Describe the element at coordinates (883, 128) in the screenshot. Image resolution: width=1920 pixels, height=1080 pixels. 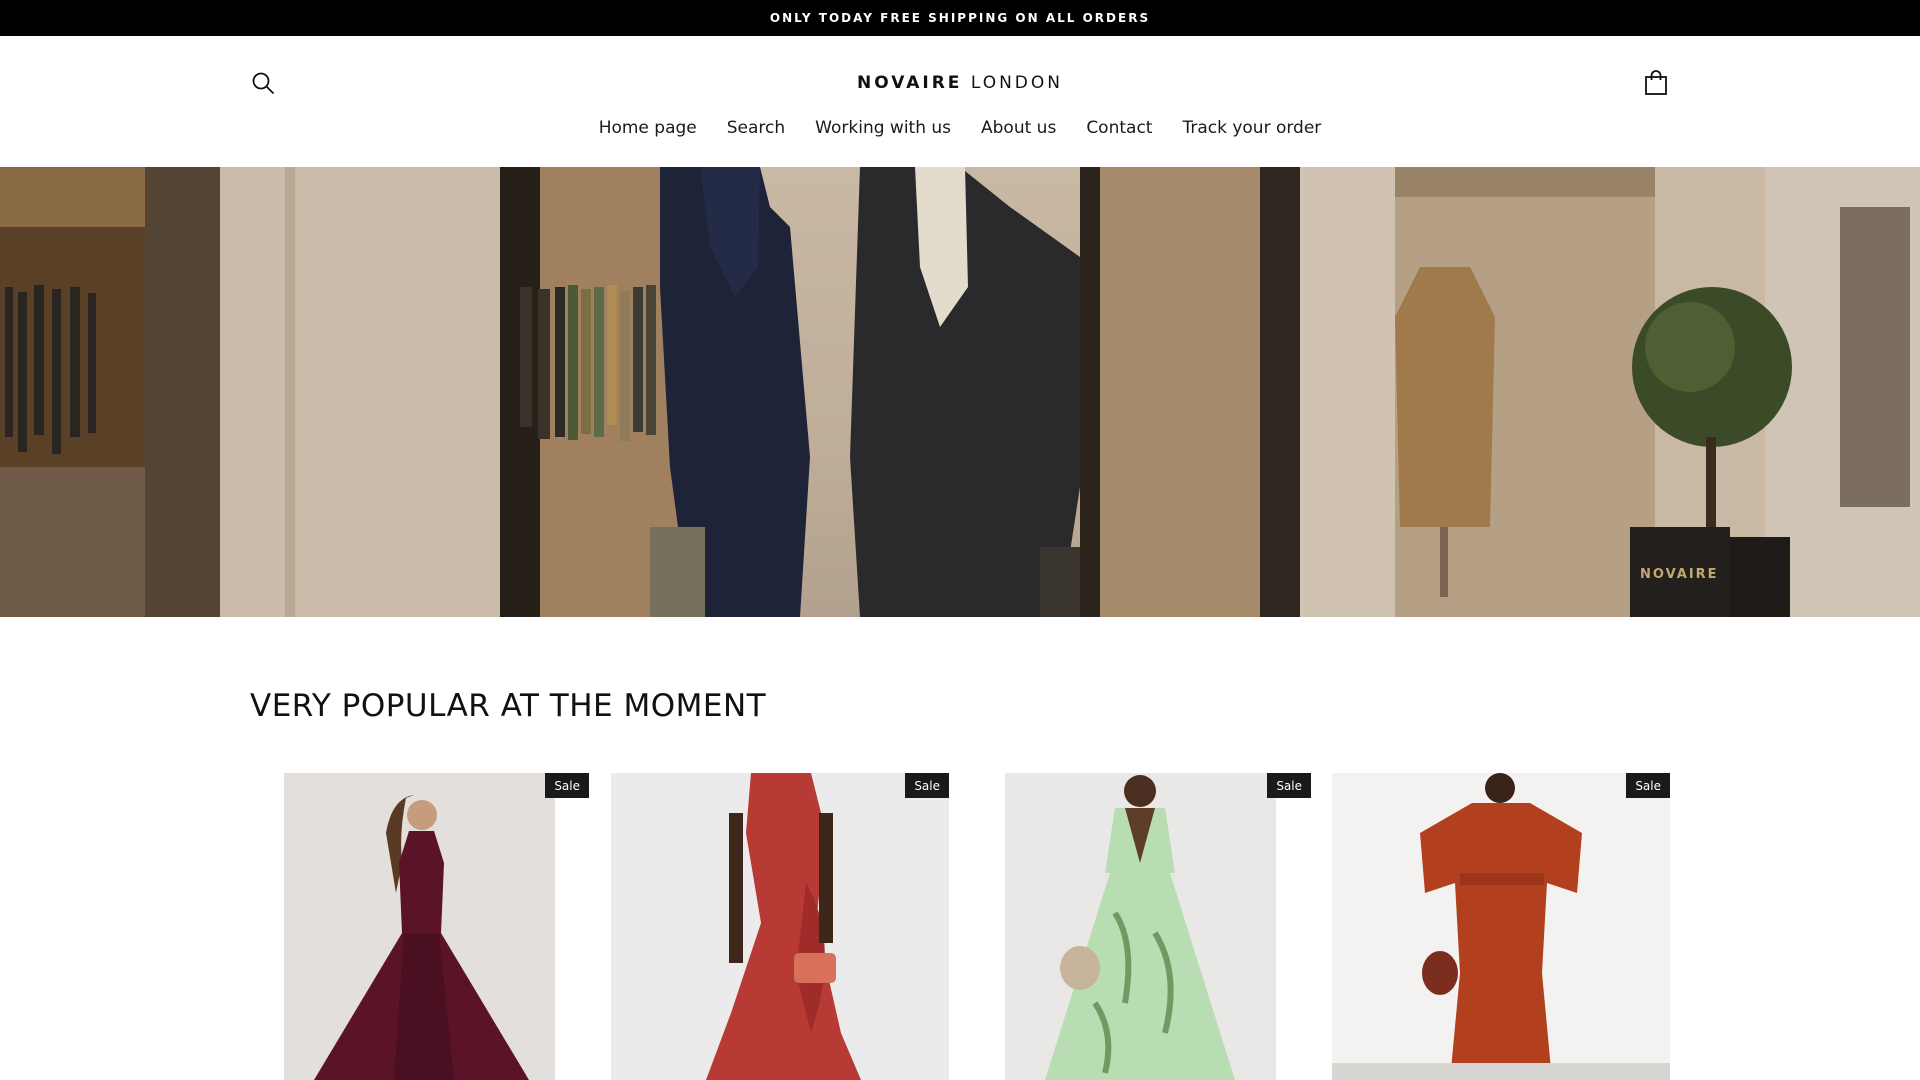
I see `nav-working-with-us: Working with us` at that location.